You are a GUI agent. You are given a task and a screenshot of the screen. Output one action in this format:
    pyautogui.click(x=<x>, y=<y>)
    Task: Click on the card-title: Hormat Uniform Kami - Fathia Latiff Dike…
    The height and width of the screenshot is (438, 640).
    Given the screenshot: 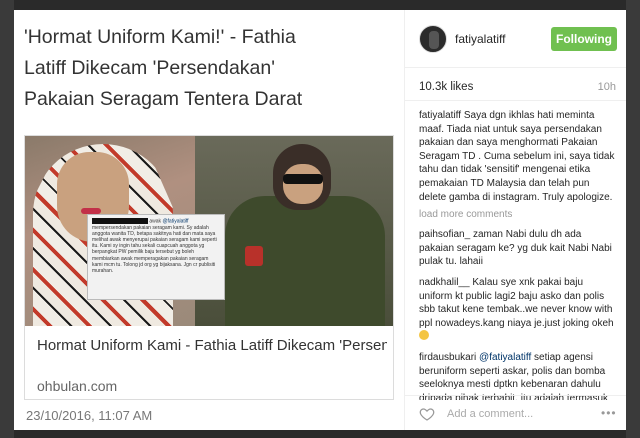 What is the action you would take?
    pyautogui.click(x=212, y=346)
    